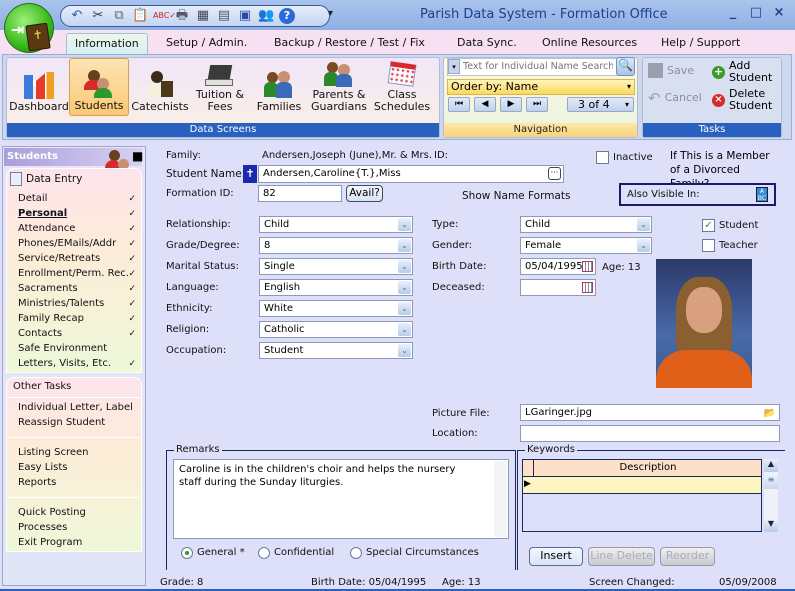  I want to click on student-checkbox: ✓, so click(708, 225).